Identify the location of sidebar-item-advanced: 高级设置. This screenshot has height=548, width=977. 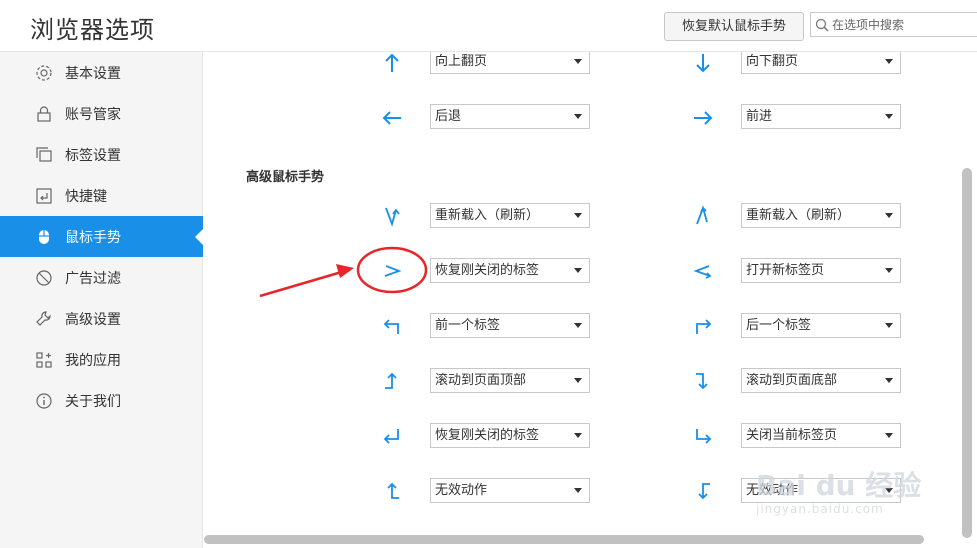
(101, 318).